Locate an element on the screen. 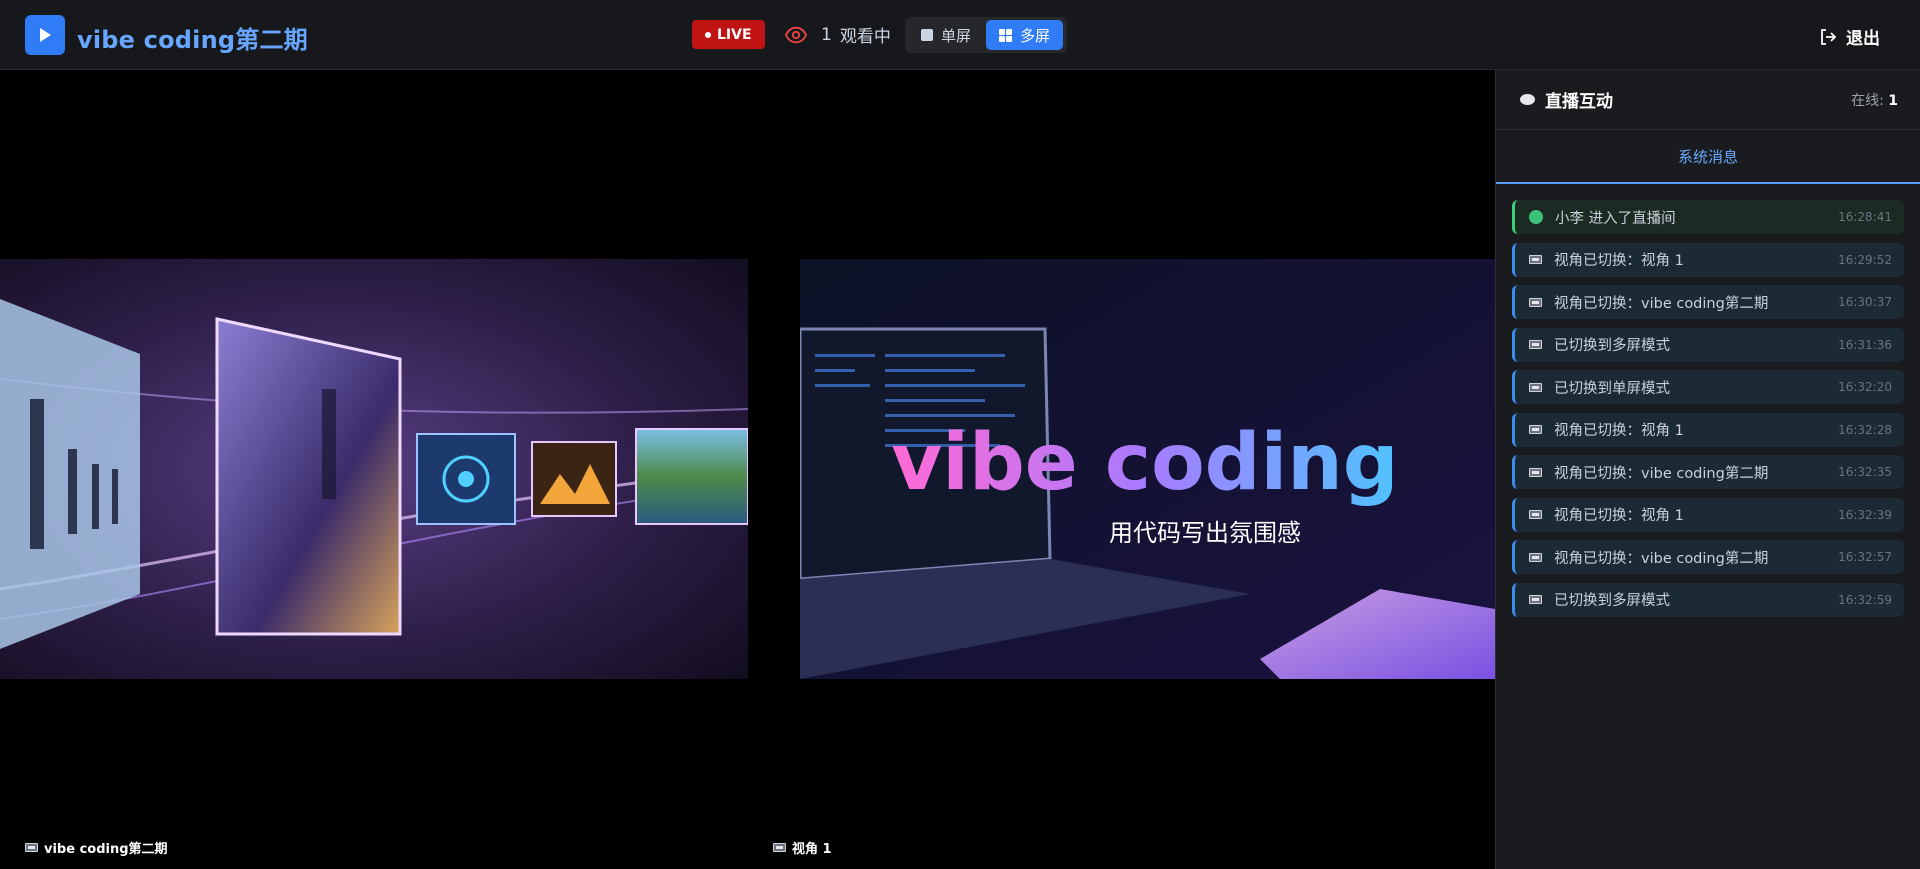 The width and height of the screenshot is (1920, 869). online-number: 1 is located at coordinates (1893, 100).